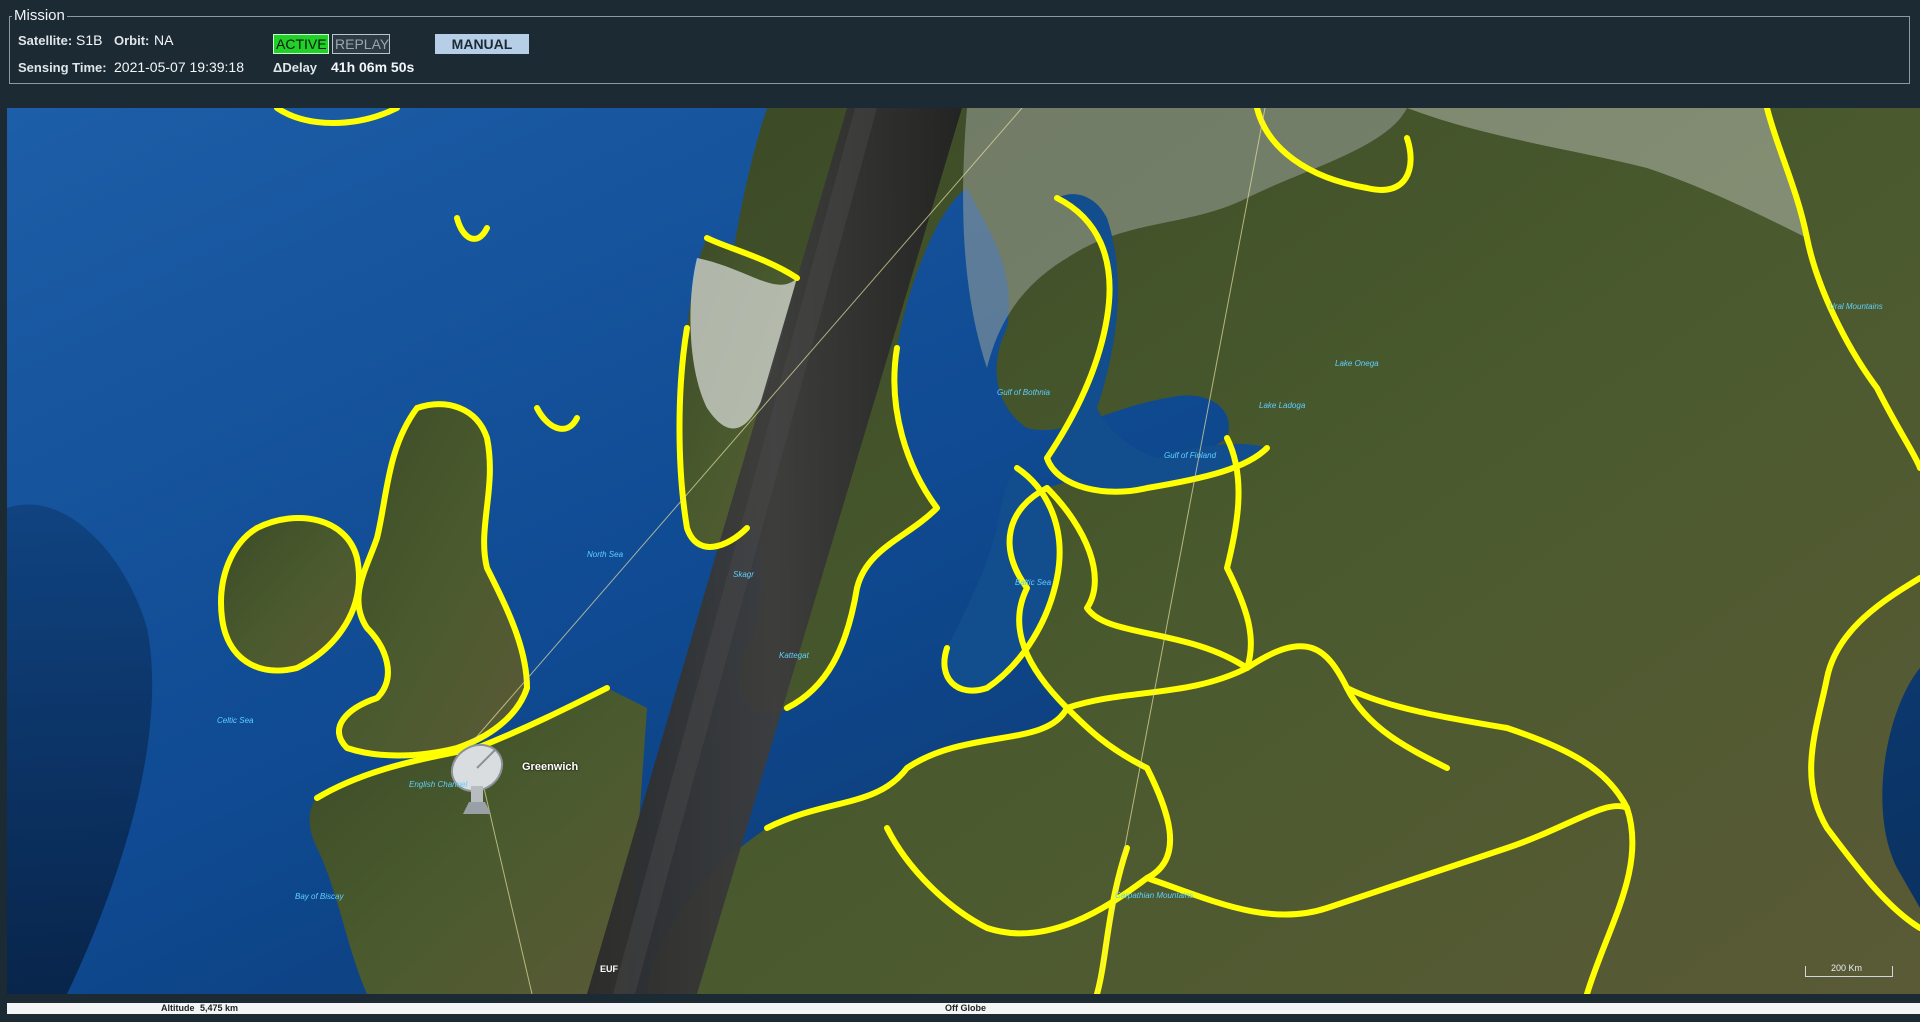  I want to click on sensing-time-value: 2021-05-07 19:39:18, so click(179, 67).